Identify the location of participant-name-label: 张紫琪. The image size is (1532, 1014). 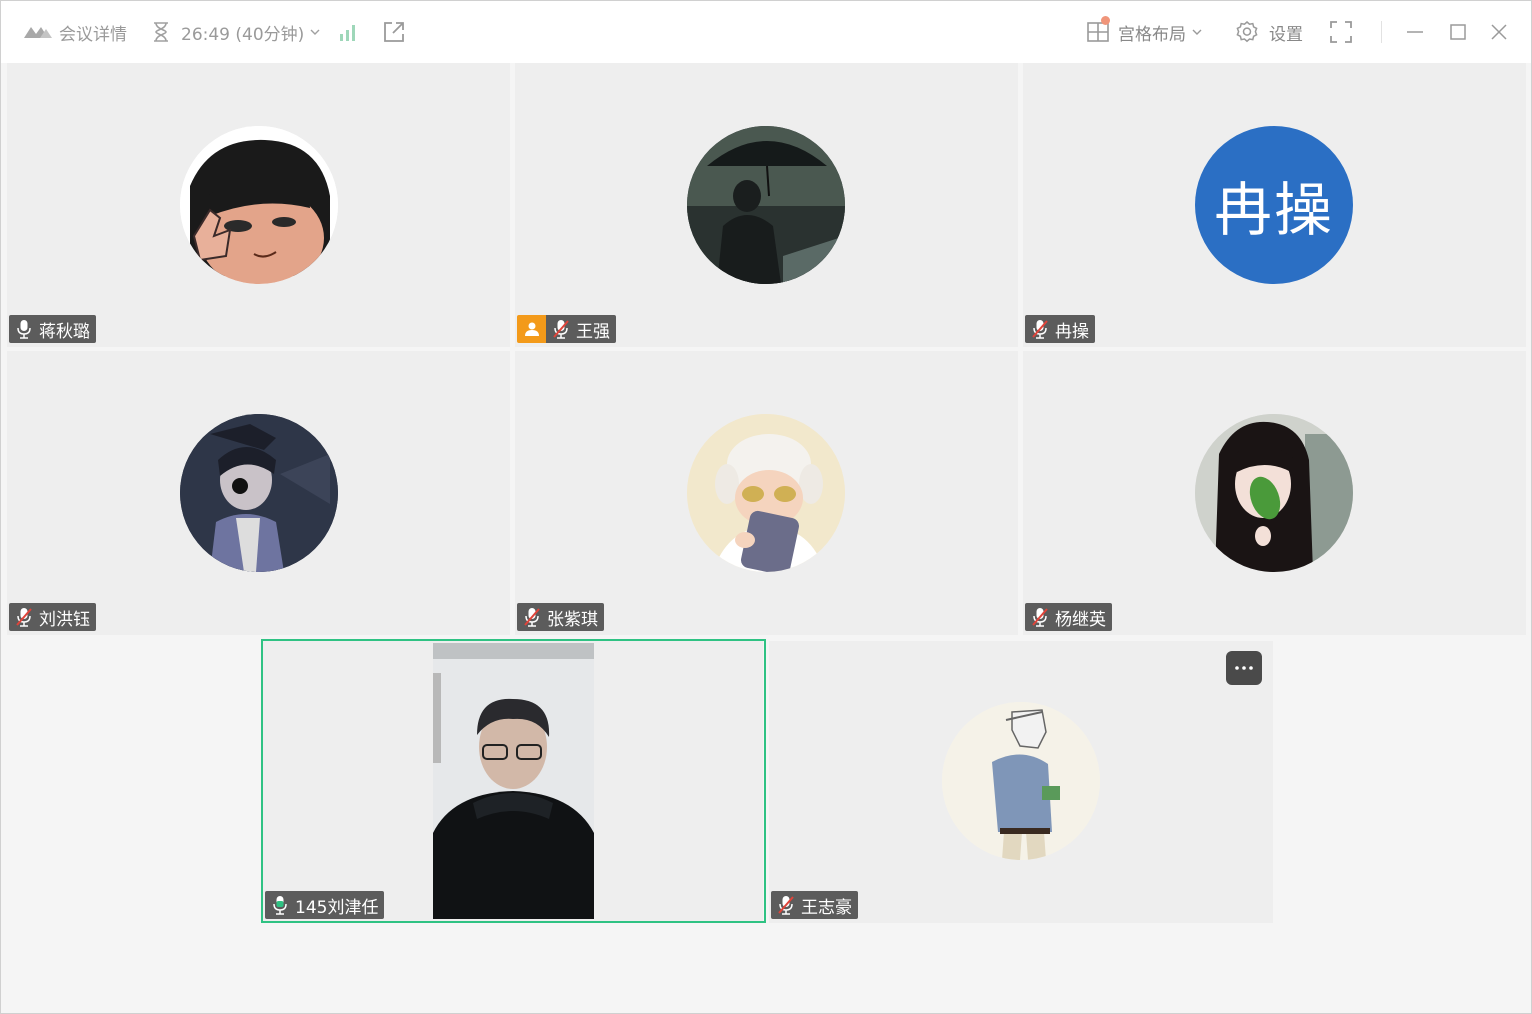
(560, 617).